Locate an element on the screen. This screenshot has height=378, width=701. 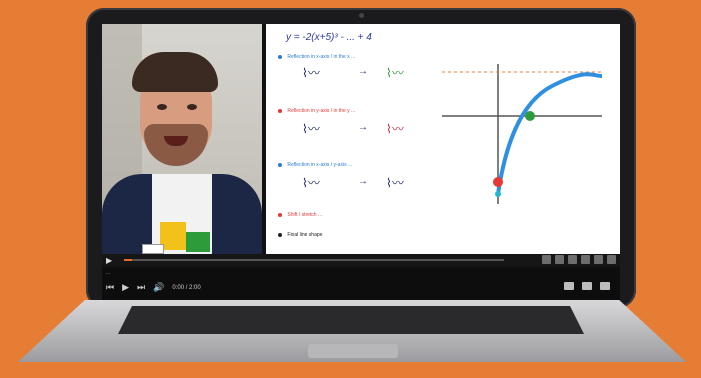
settings-gear-icon is located at coordinates (587, 286).